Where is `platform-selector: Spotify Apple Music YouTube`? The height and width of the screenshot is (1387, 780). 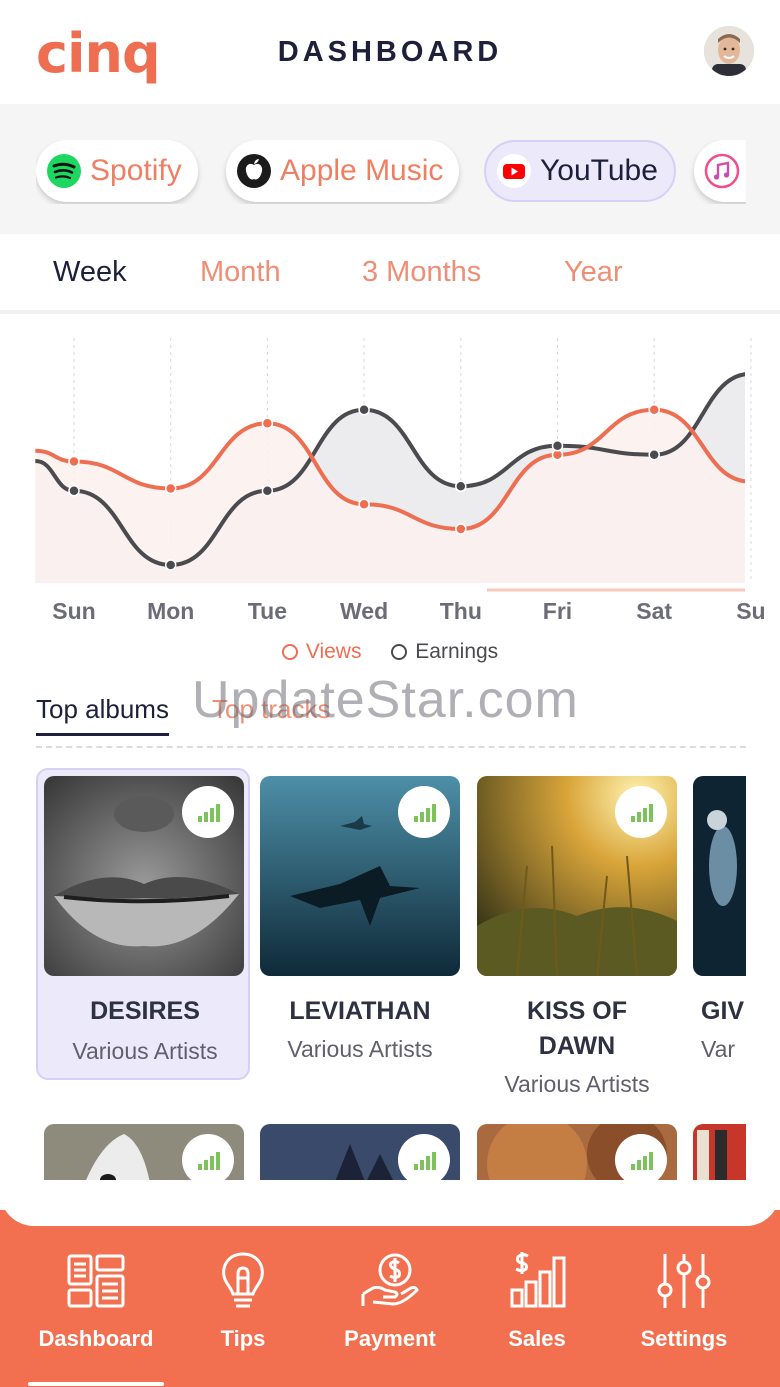
platform-selector: Spotify Apple Music YouTube is located at coordinates (390, 169).